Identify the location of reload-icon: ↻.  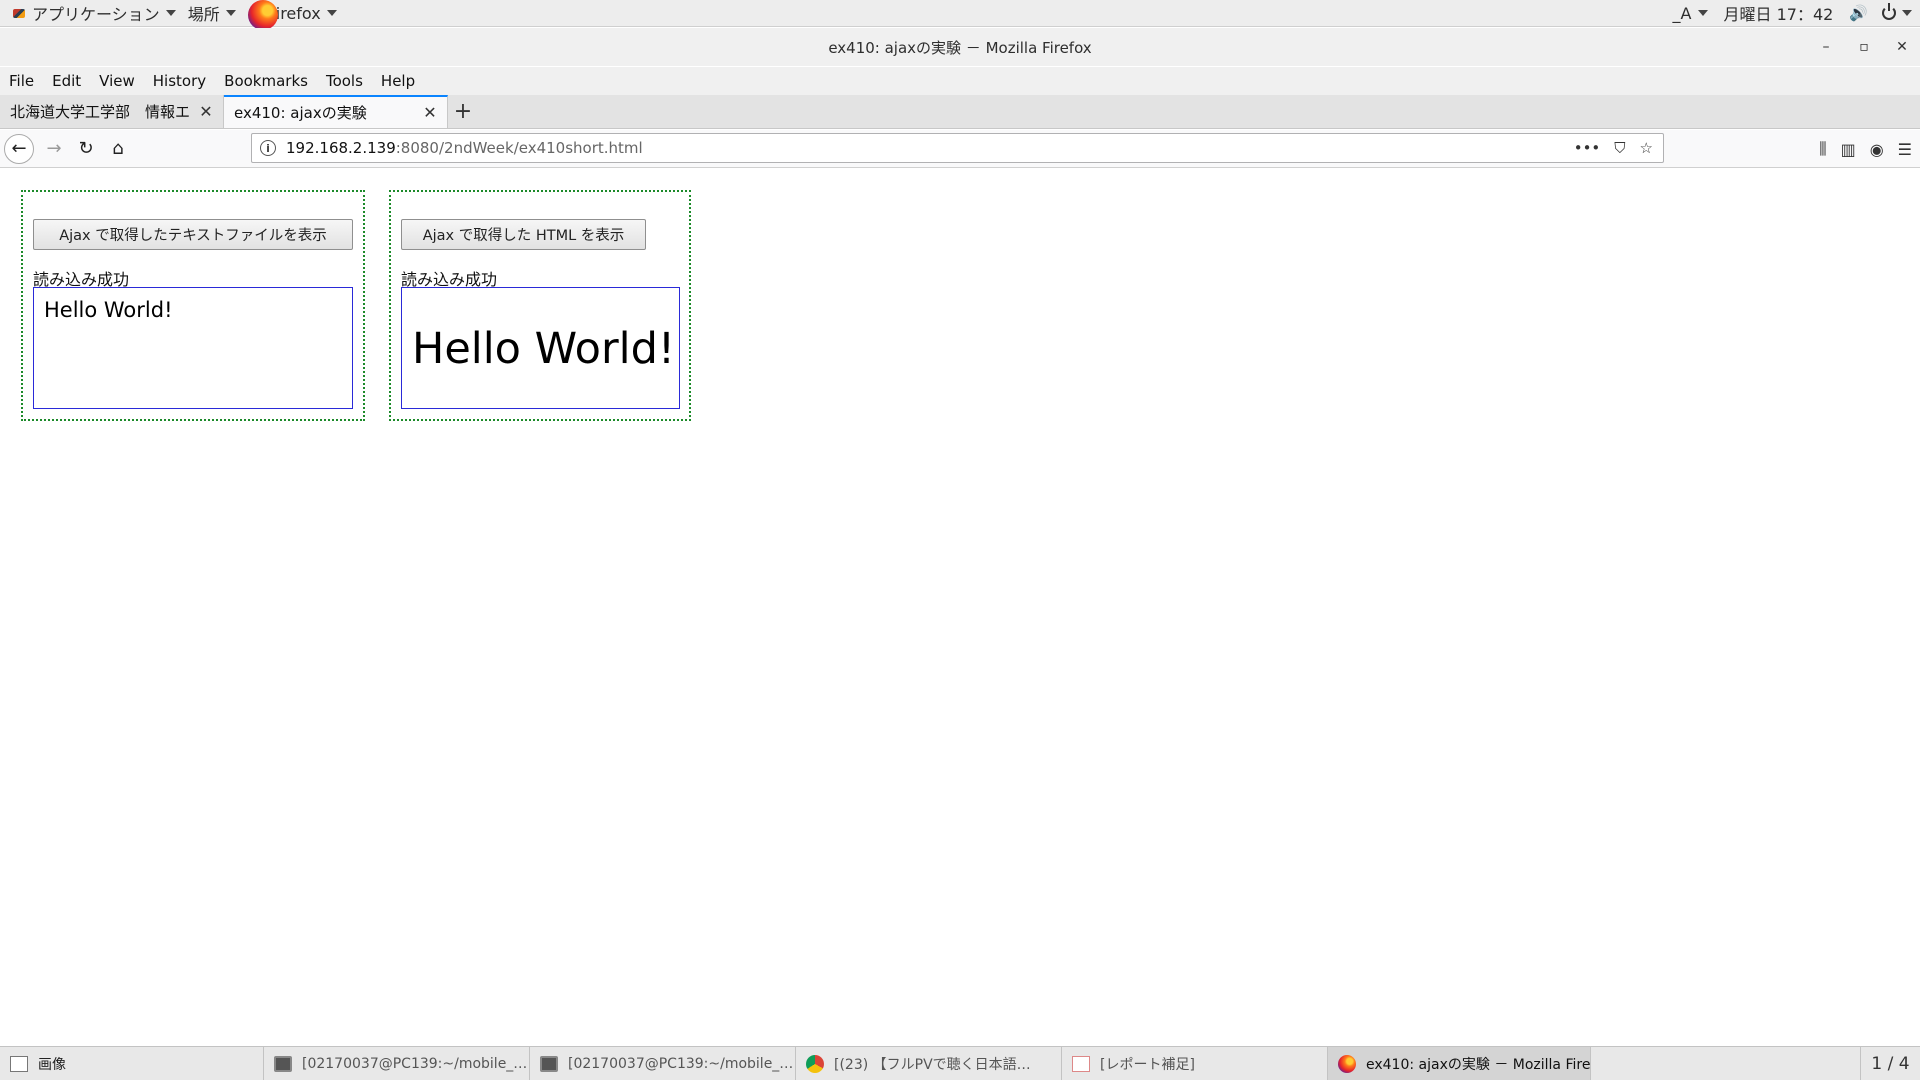
(86, 148).